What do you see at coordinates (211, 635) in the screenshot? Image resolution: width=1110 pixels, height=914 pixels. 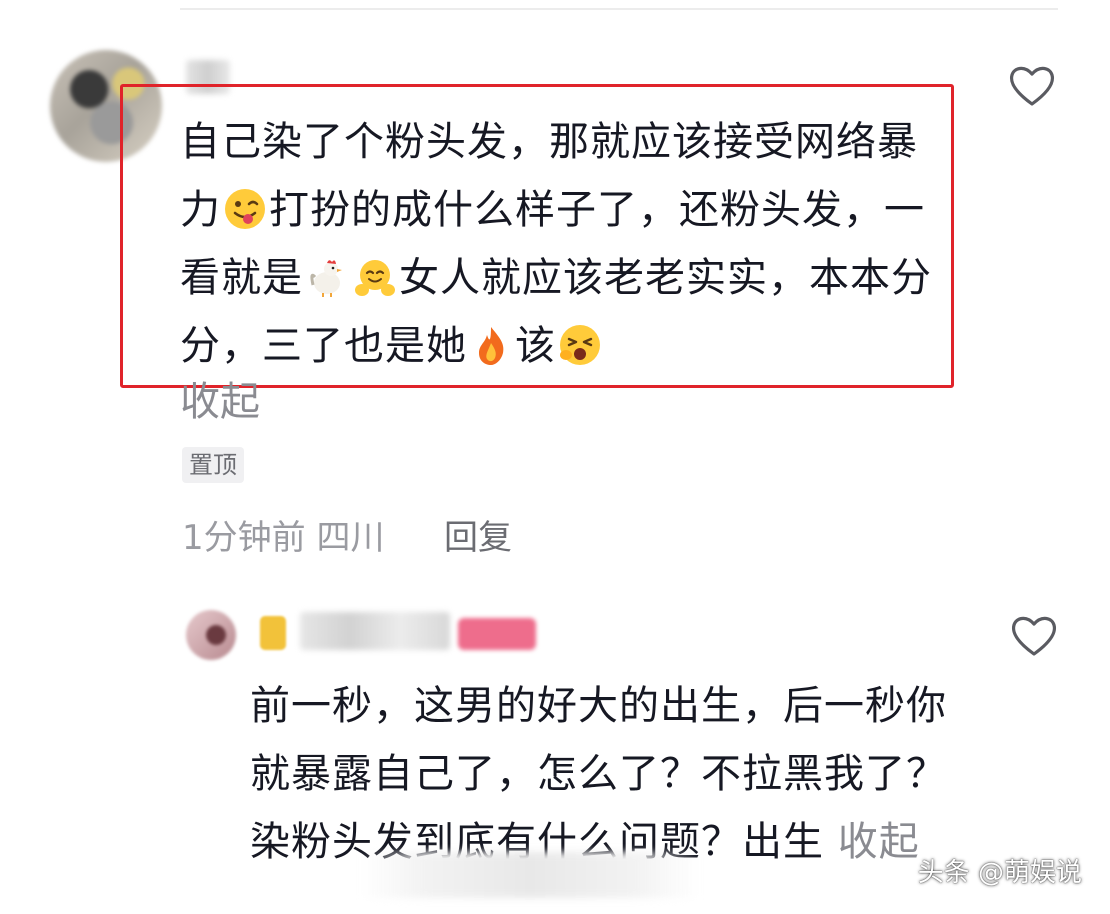 I see `avatar` at bounding box center [211, 635].